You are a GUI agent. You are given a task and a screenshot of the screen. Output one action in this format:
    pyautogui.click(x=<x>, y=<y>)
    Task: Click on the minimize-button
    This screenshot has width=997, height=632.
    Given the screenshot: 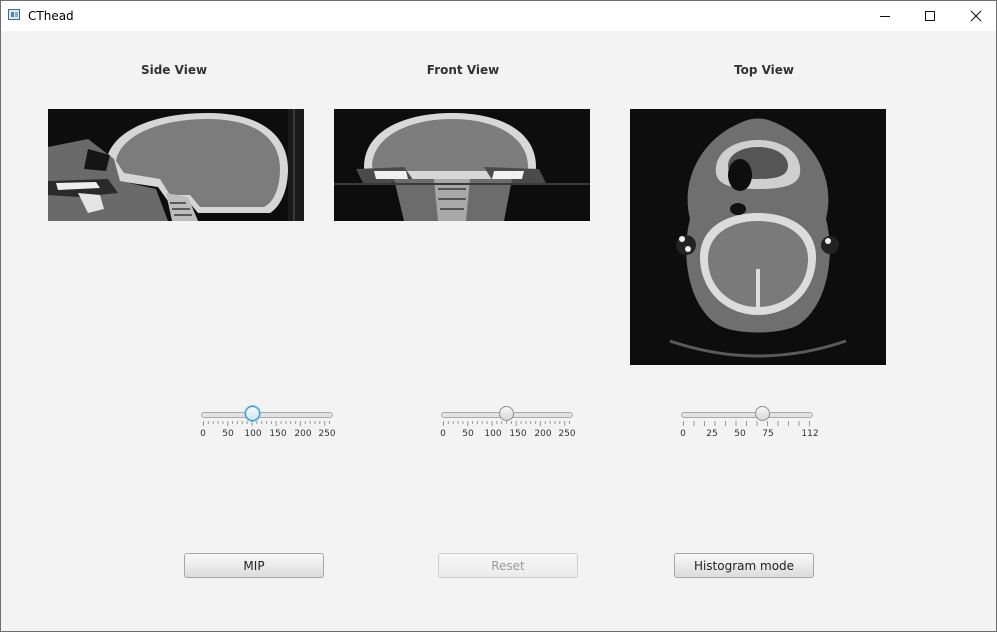 What is the action you would take?
    pyautogui.click(x=885, y=16)
    